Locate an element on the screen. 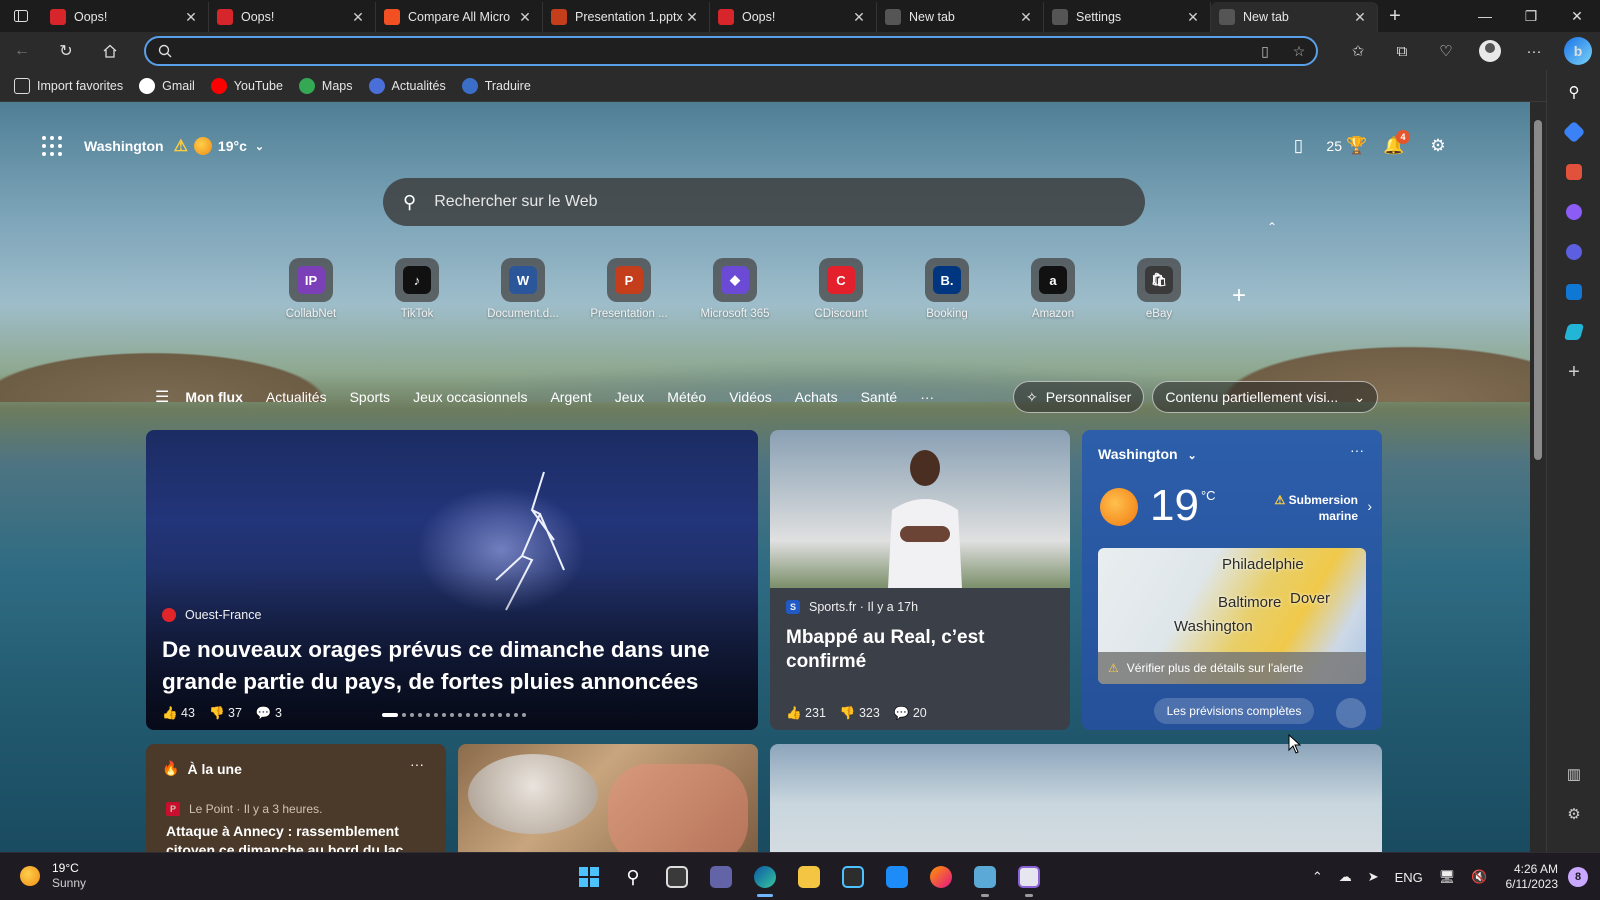 This screenshot has width=1600, height=900. volume-icon: 🔇 is located at coordinates (1479, 877).